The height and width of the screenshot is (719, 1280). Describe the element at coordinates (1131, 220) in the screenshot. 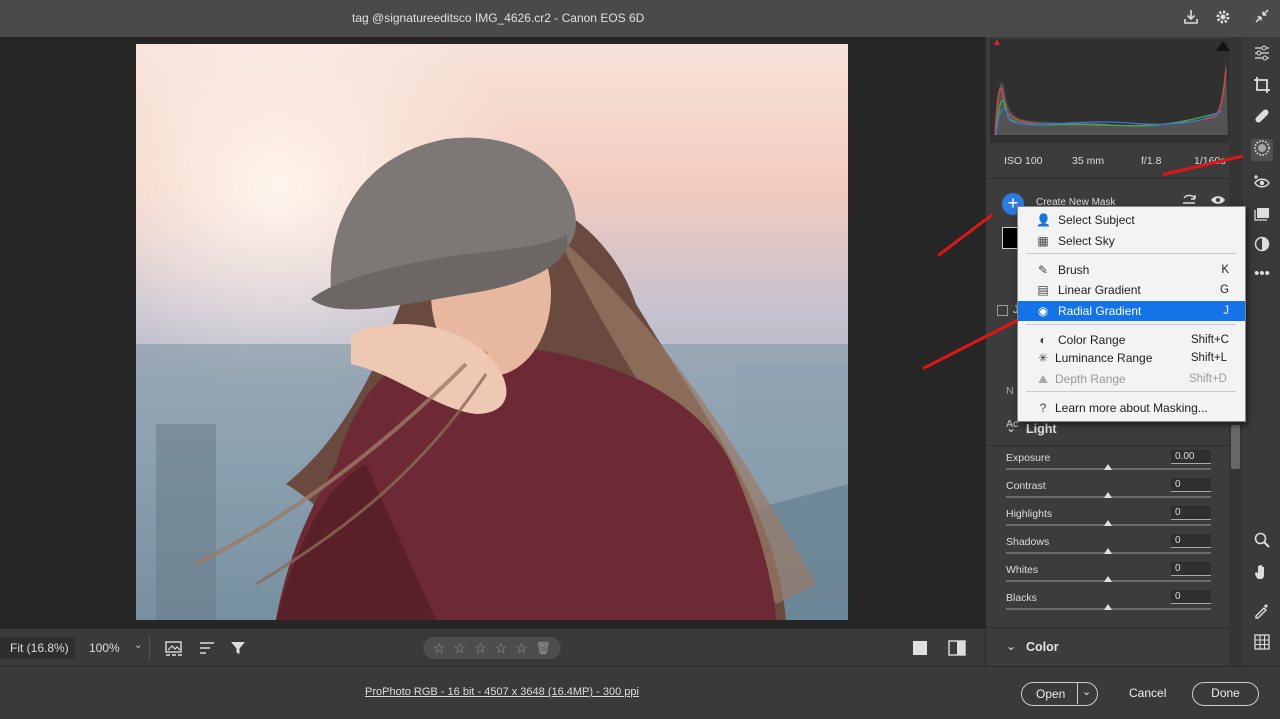

I see `menu-item-select-subject: 👤 Select Subject` at that location.